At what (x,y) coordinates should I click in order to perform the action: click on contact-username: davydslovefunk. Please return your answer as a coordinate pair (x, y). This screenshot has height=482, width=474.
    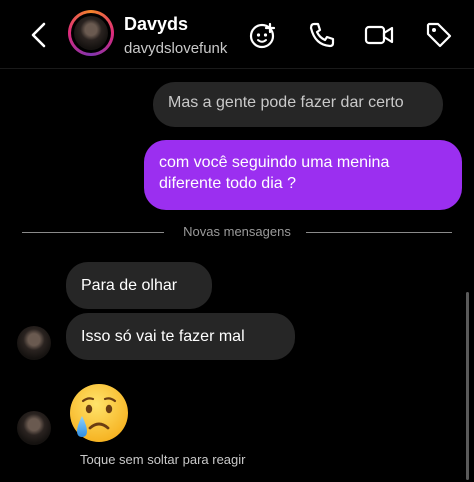
    Looking at the image, I should click on (175, 48).